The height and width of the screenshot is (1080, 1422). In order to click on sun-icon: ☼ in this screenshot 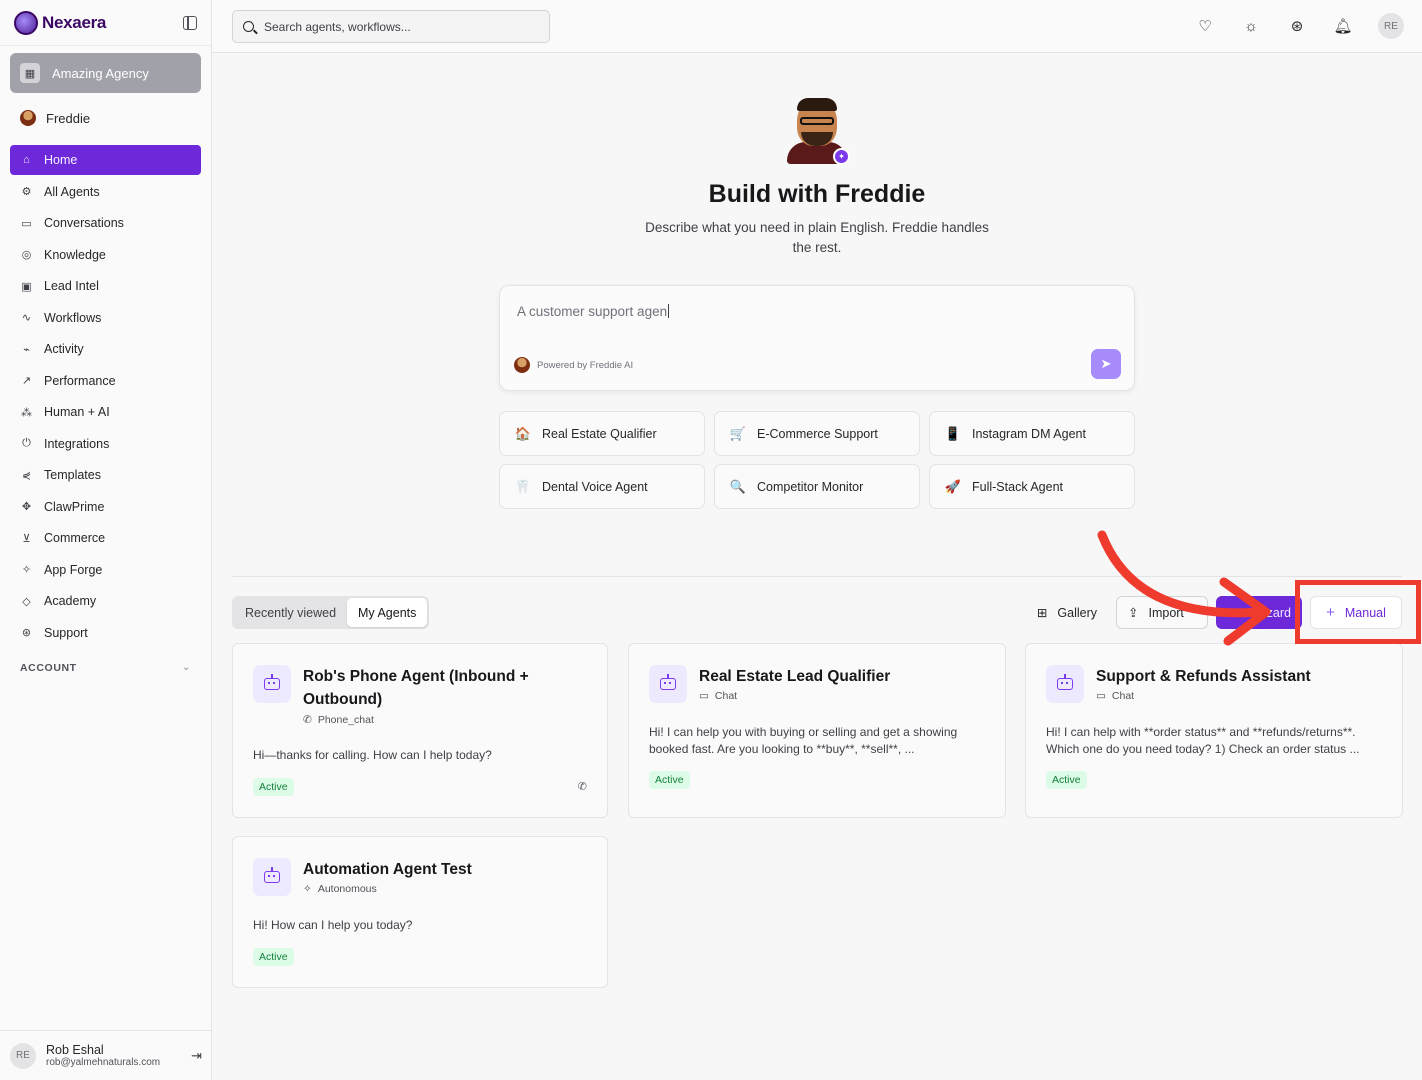, I will do `click(1251, 26)`.